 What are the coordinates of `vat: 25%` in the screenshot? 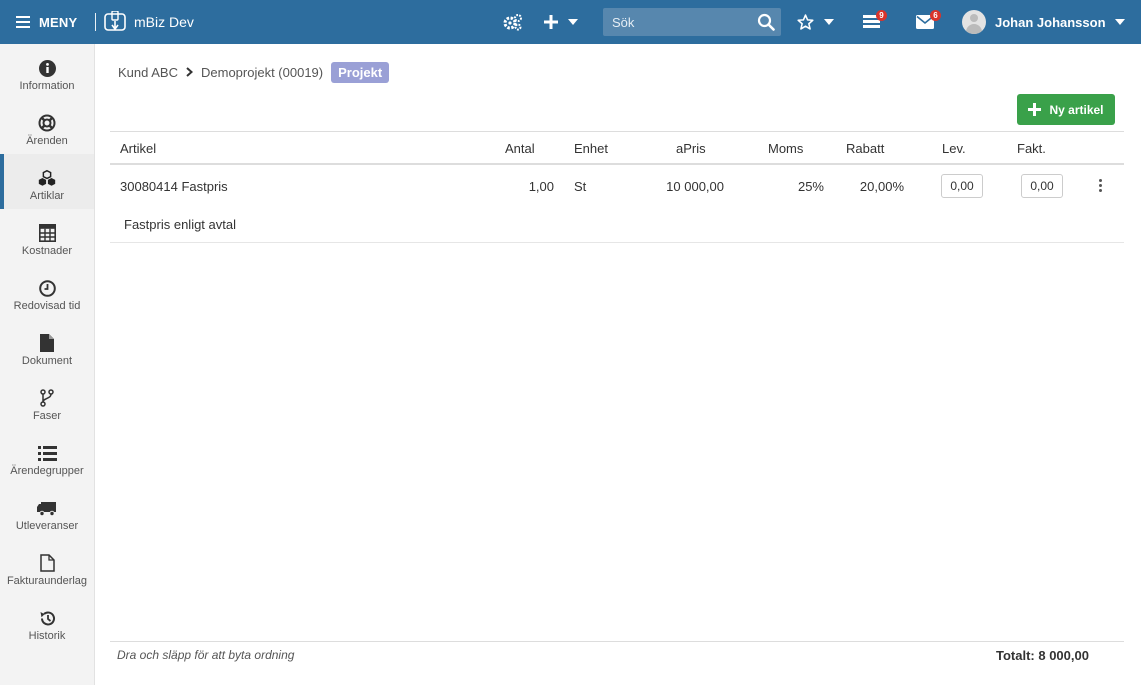 It's located at (810, 186).